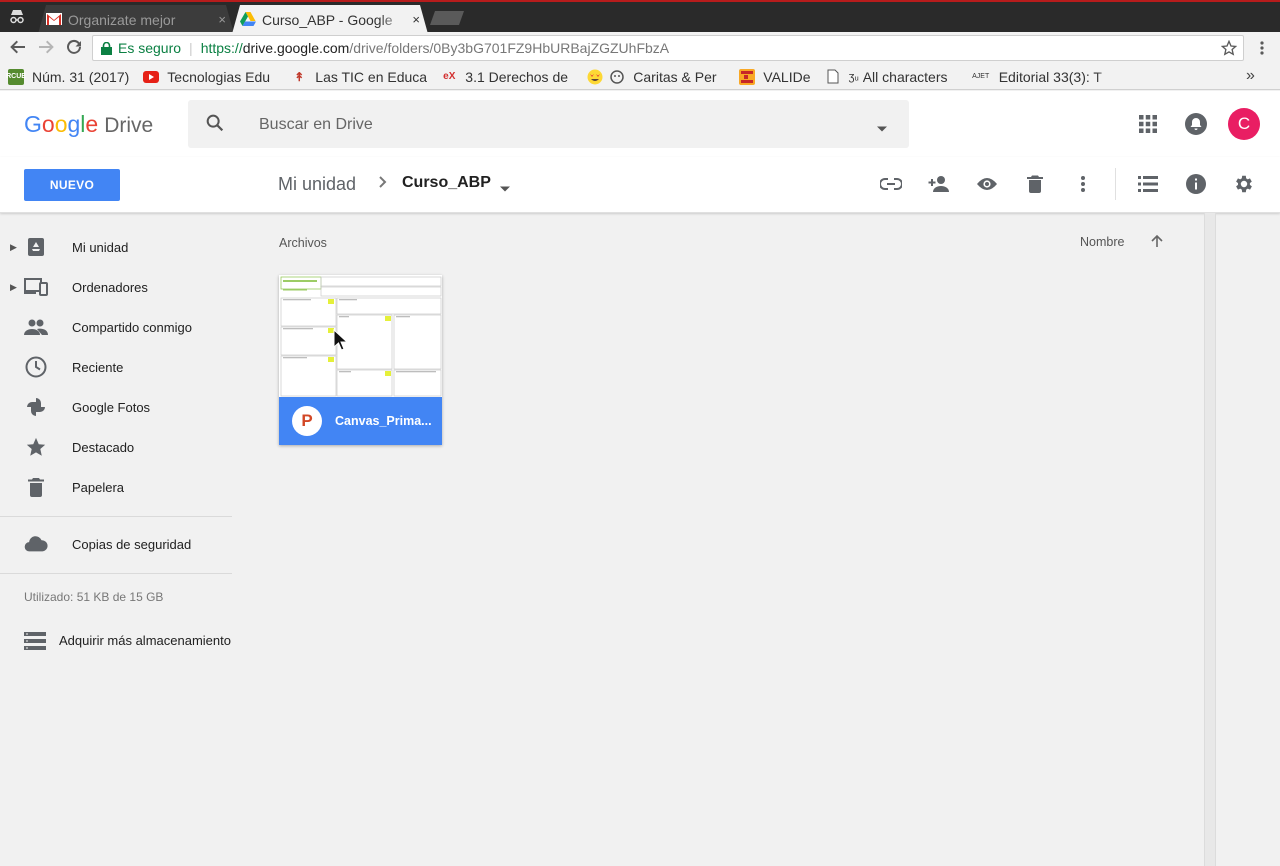 This screenshot has height=866, width=1280. What do you see at coordinates (747, 76) in the screenshot?
I see `valide-icon` at bounding box center [747, 76].